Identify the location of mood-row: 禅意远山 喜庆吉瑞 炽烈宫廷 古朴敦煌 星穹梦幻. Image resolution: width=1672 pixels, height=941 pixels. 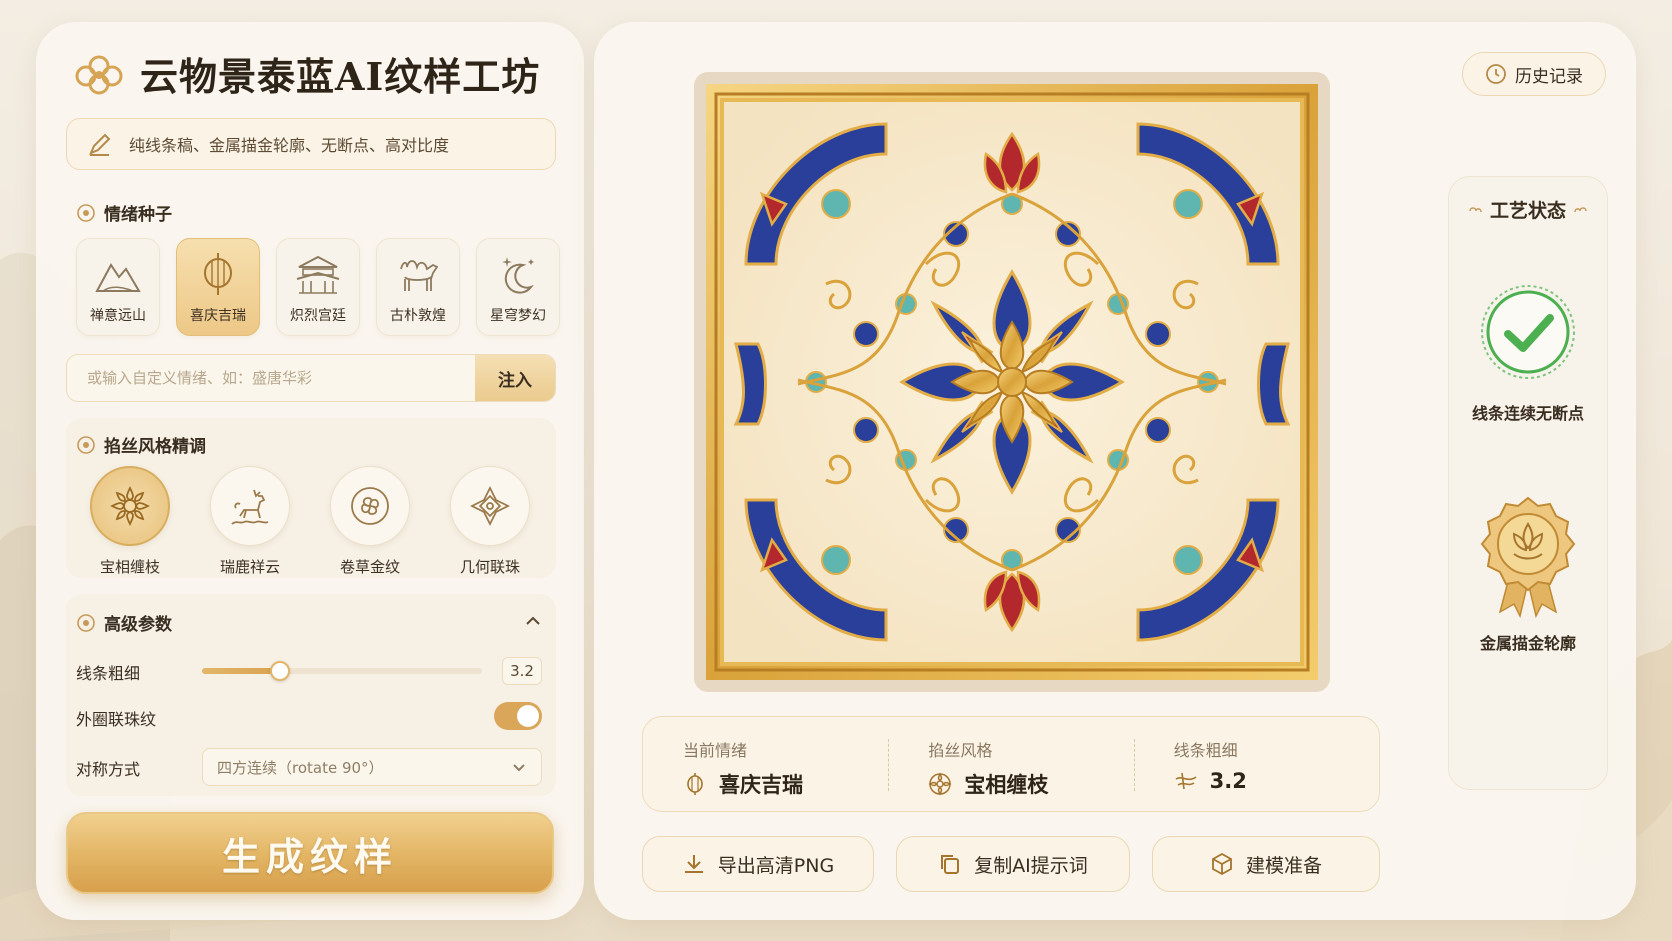
(318, 287).